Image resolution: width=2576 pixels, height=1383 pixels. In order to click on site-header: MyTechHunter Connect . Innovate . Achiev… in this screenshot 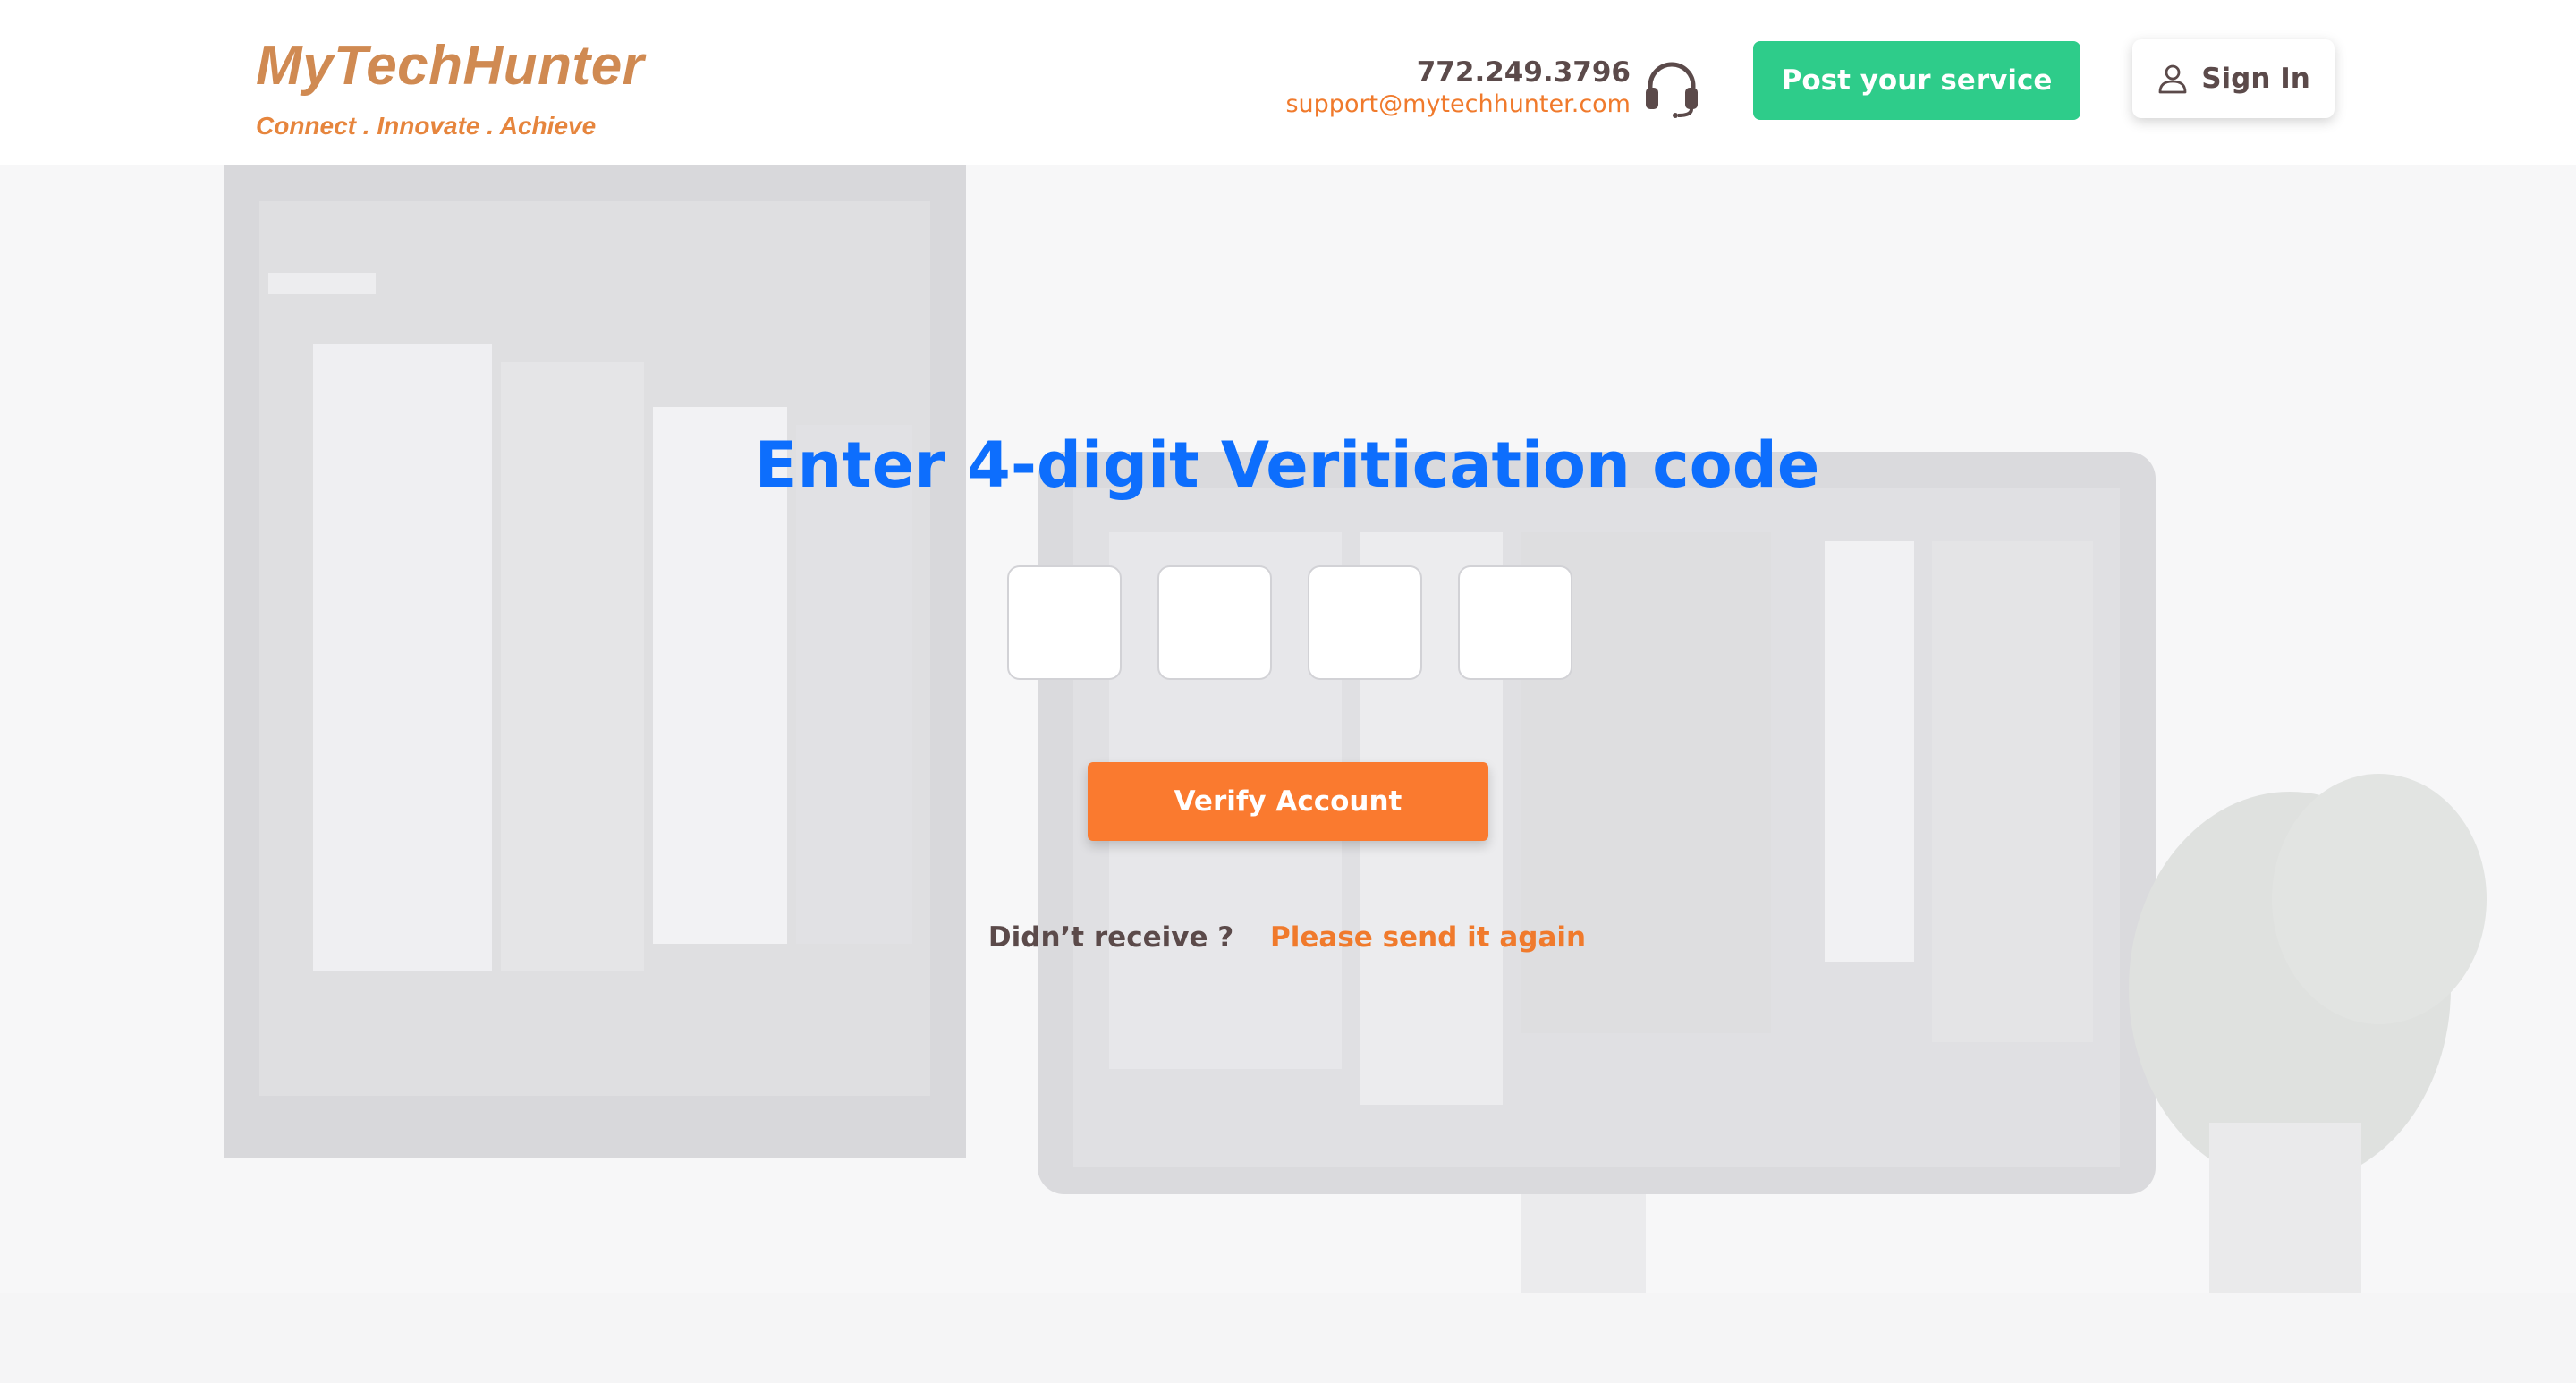, I will do `click(1288, 83)`.